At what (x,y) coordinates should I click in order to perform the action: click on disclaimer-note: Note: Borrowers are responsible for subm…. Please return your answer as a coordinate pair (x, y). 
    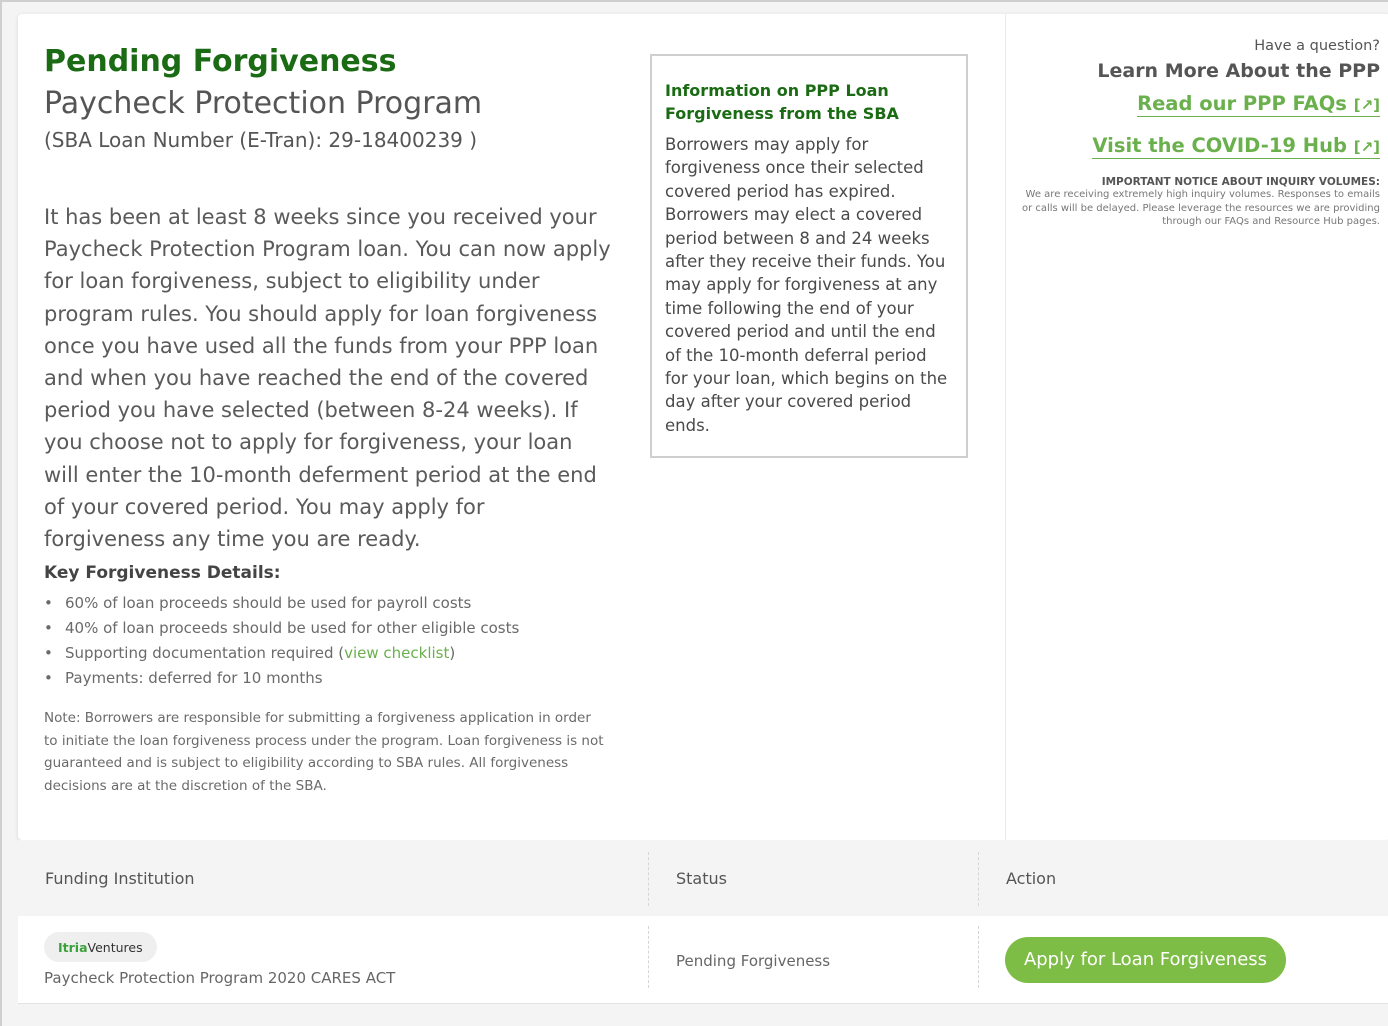
    Looking at the image, I should click on (324, 752).